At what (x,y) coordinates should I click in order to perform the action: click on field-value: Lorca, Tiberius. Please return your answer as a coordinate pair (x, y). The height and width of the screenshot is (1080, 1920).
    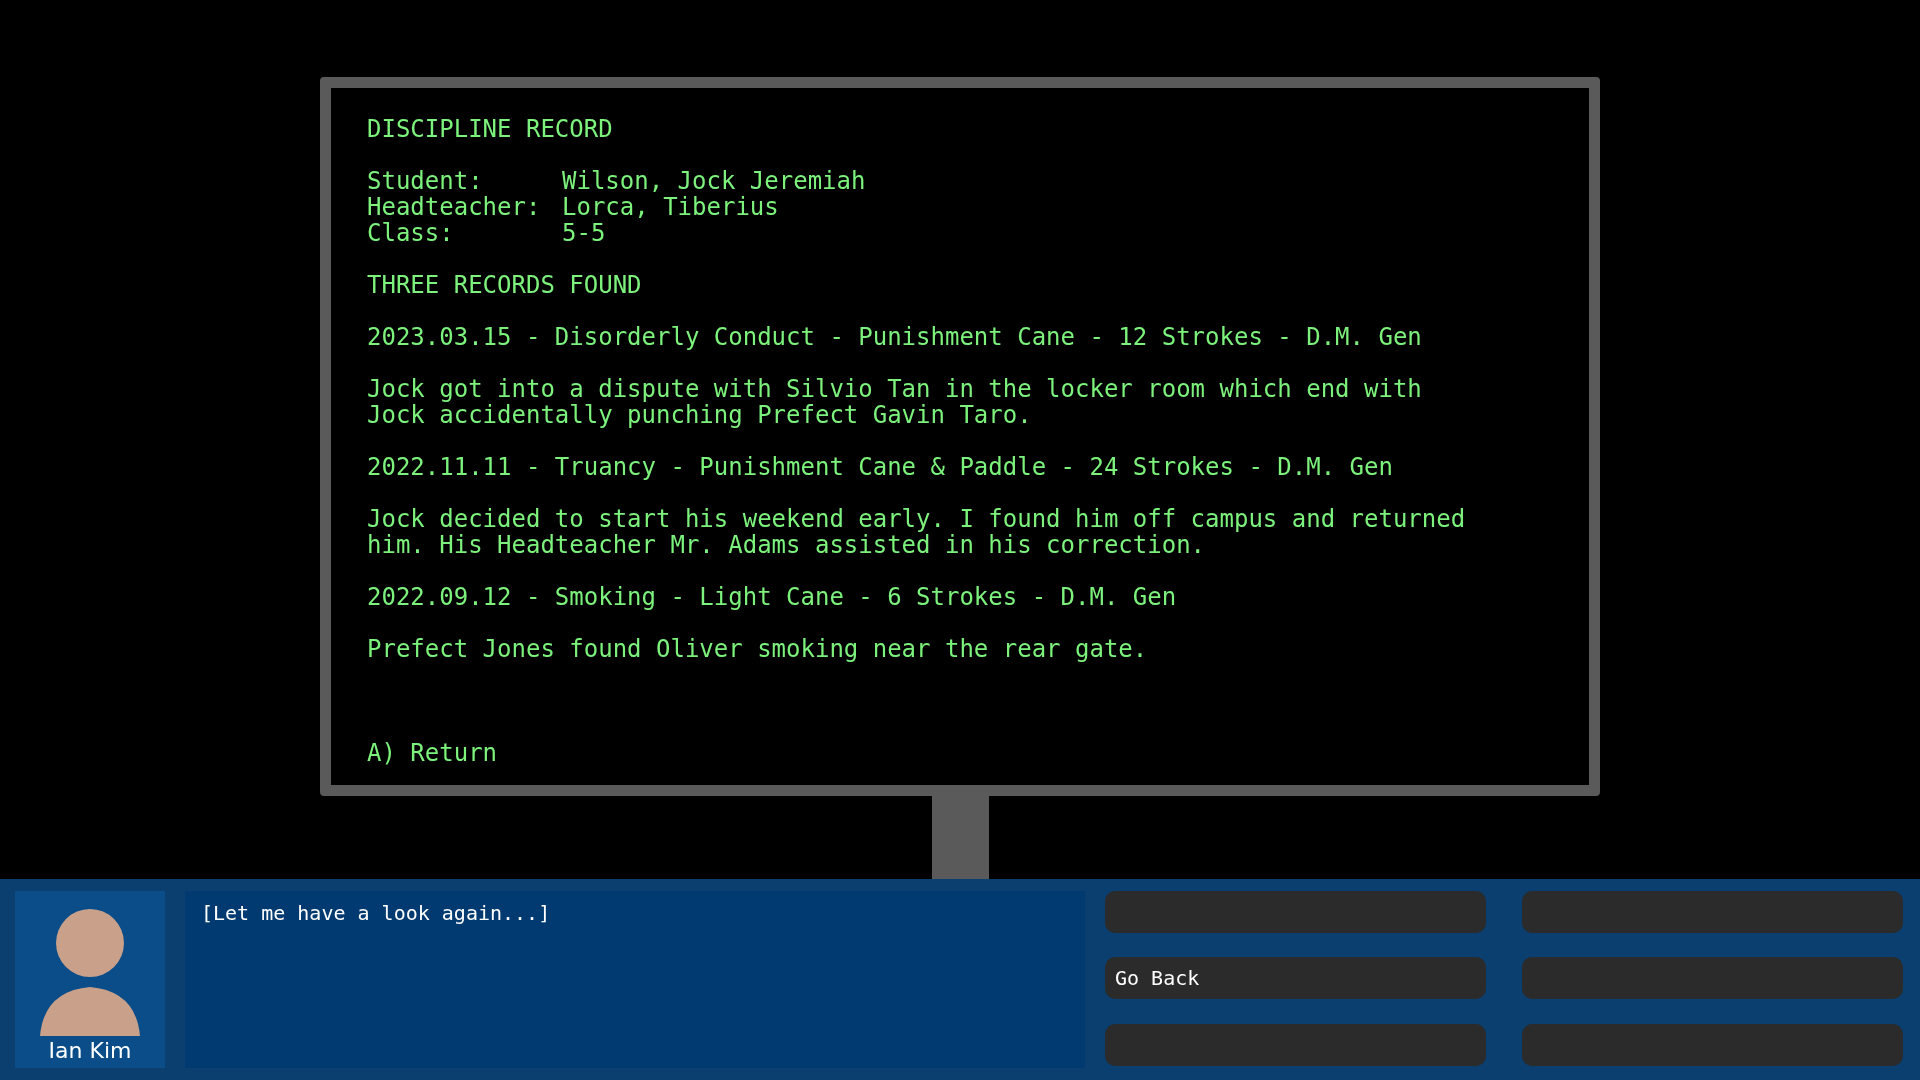
    Looking at the image, I should click on (670, 207).